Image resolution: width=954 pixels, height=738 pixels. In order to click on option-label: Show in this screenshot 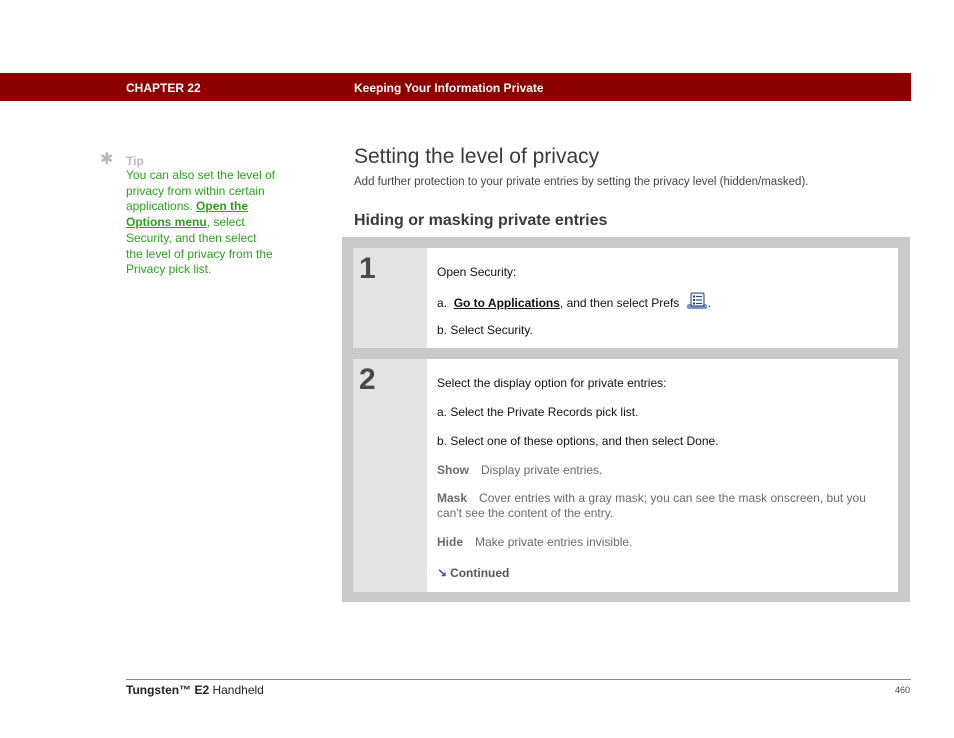, I will do `click(453, 470)`.